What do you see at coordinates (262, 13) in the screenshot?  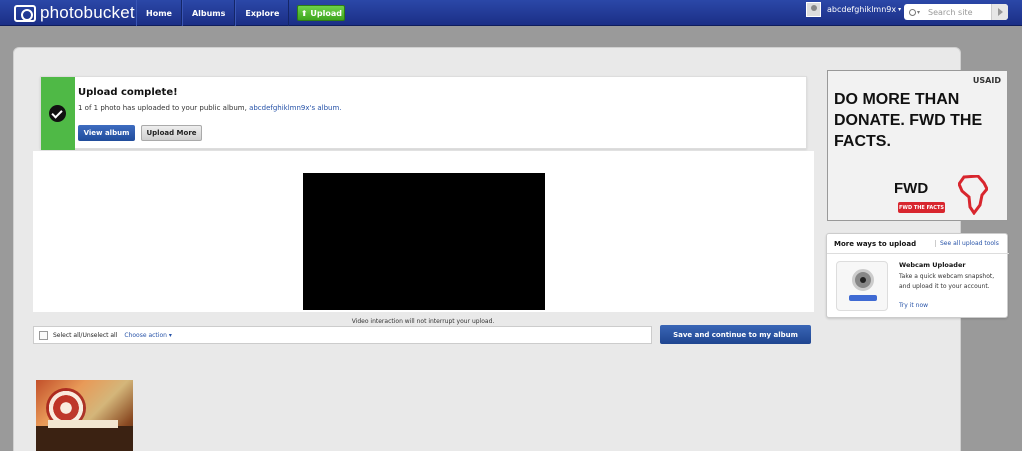 I see `nav-explore: Explore` at bounding box center [262, 13].